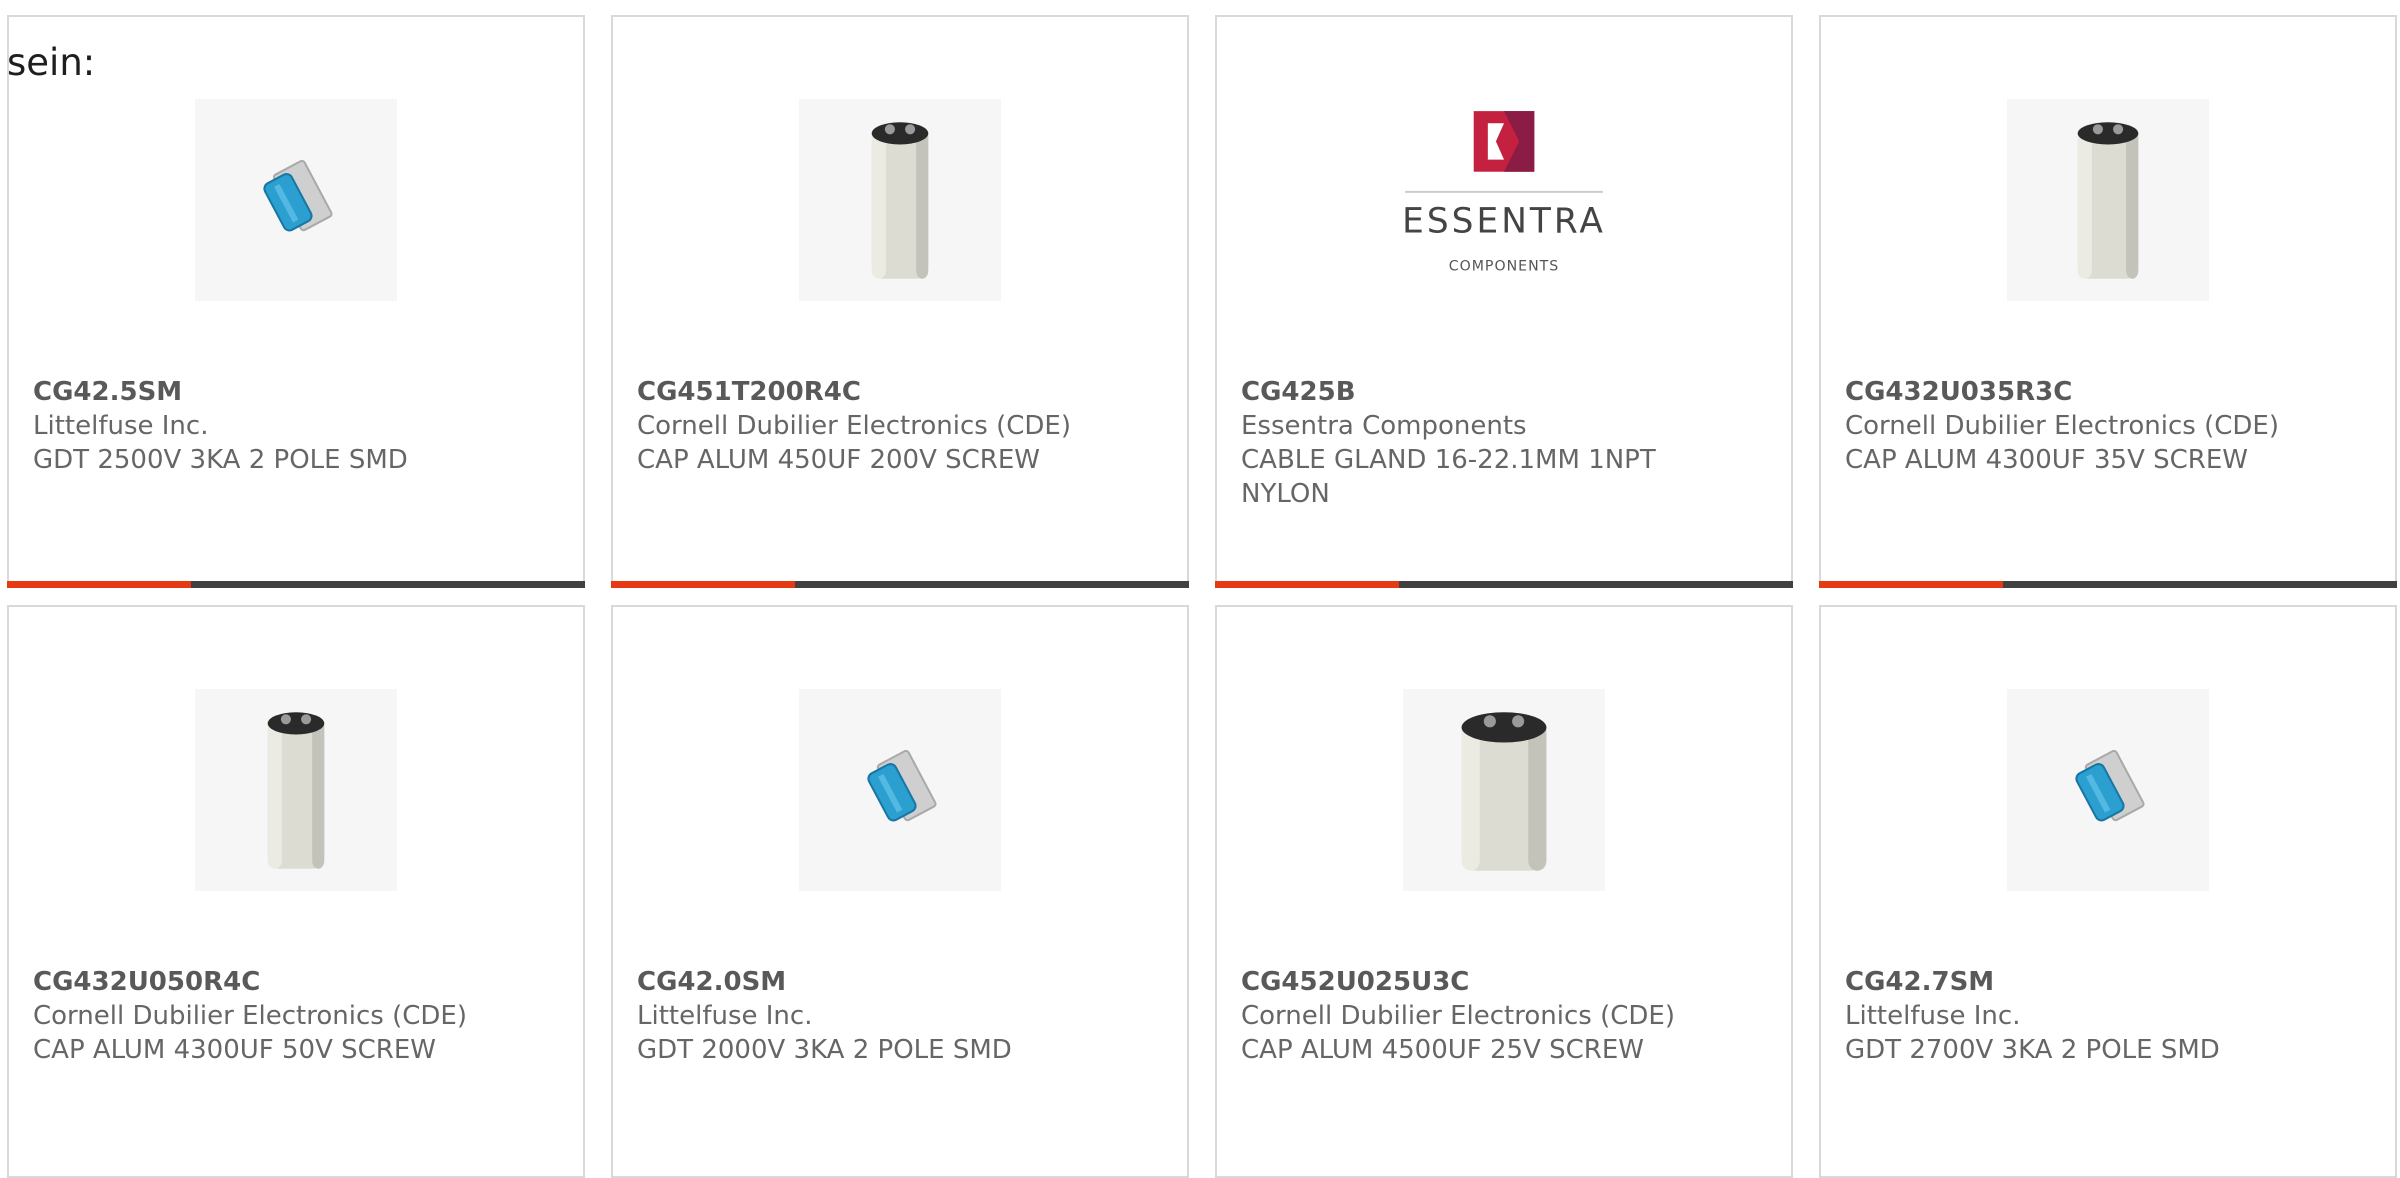 The height and width of the screenshot is (1178, 2400). What do you see at coordinates (234, 1050) in the screenshot?
I see `description: CAP ALUM 4300UF 50V SCREW` at bounding box center [234, 1050].